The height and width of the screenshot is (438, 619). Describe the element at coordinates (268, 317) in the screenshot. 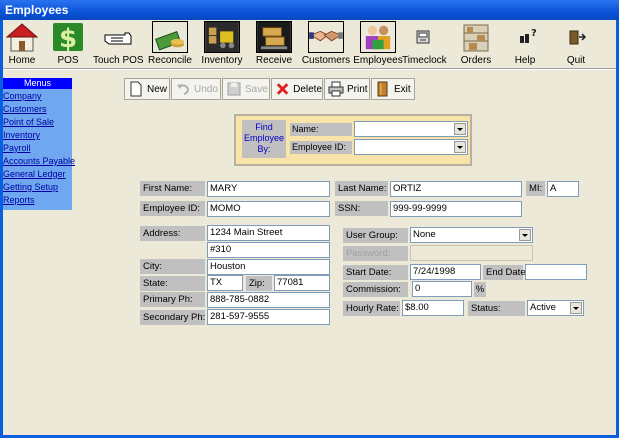

I see `secondary-phone-field: 281-597-9555` at that location.